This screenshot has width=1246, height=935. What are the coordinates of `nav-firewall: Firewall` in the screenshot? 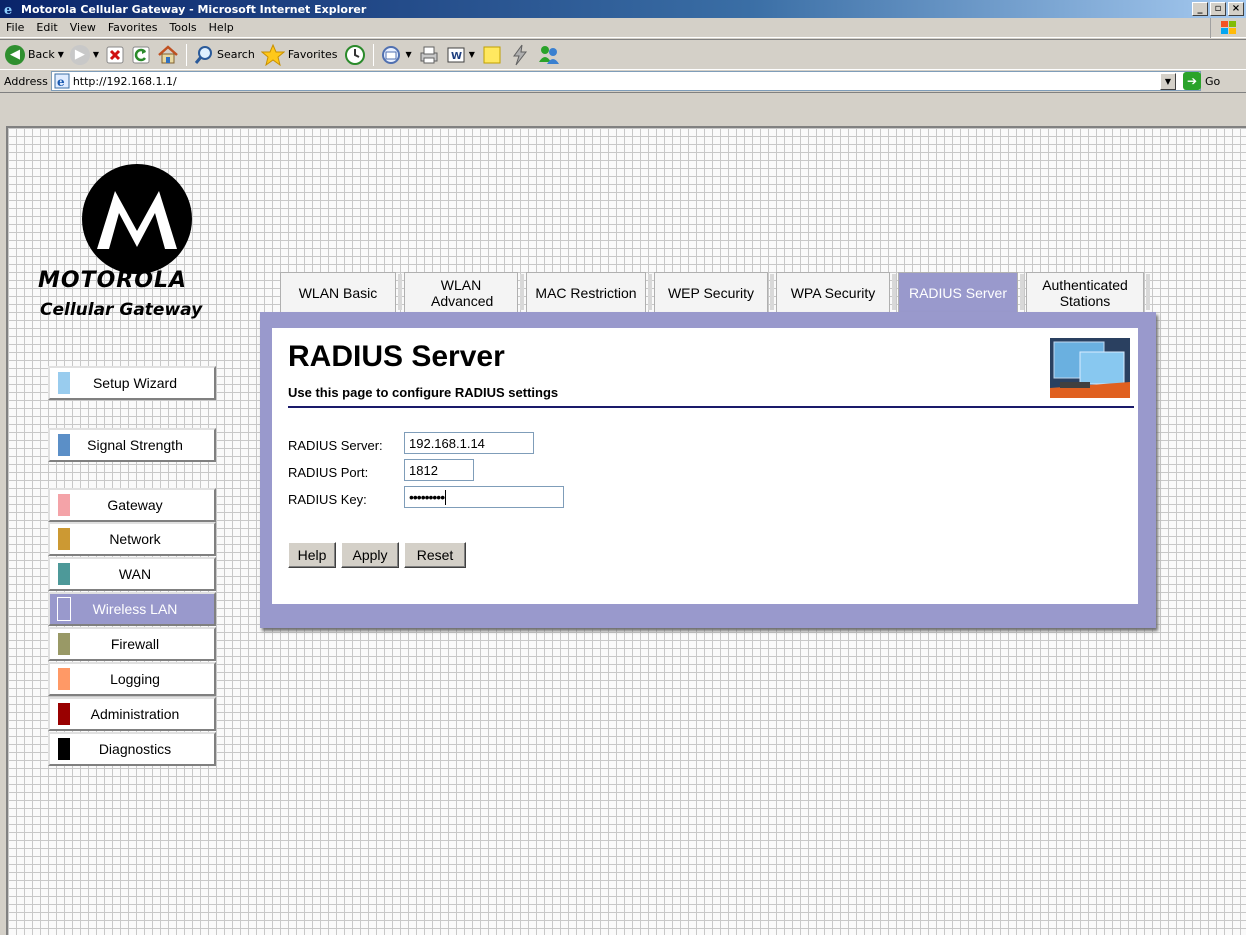 It's located at (132, 644).